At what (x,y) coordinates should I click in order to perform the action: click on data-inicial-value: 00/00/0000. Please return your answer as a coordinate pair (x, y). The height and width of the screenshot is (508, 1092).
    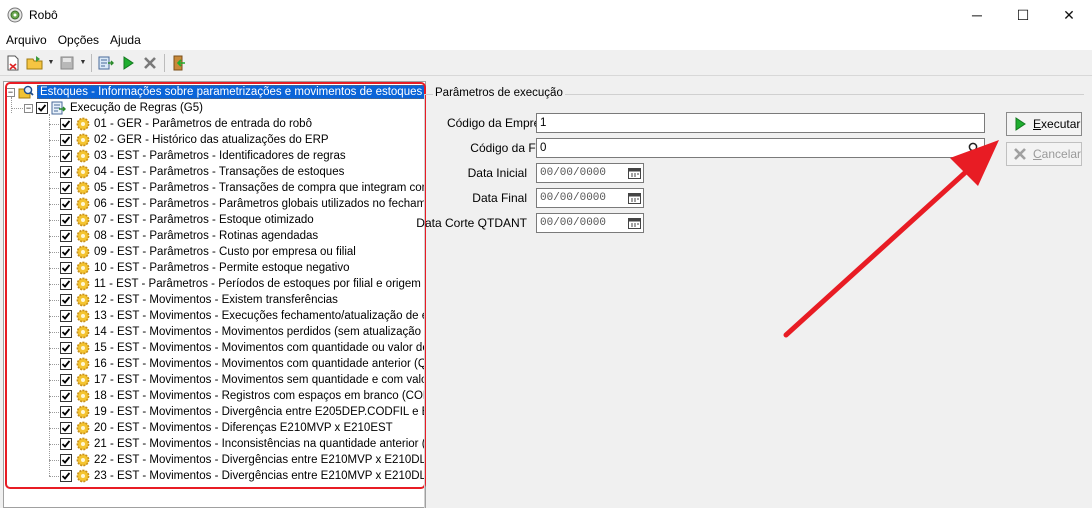
    Looking at the image, I should click on (573, 173).